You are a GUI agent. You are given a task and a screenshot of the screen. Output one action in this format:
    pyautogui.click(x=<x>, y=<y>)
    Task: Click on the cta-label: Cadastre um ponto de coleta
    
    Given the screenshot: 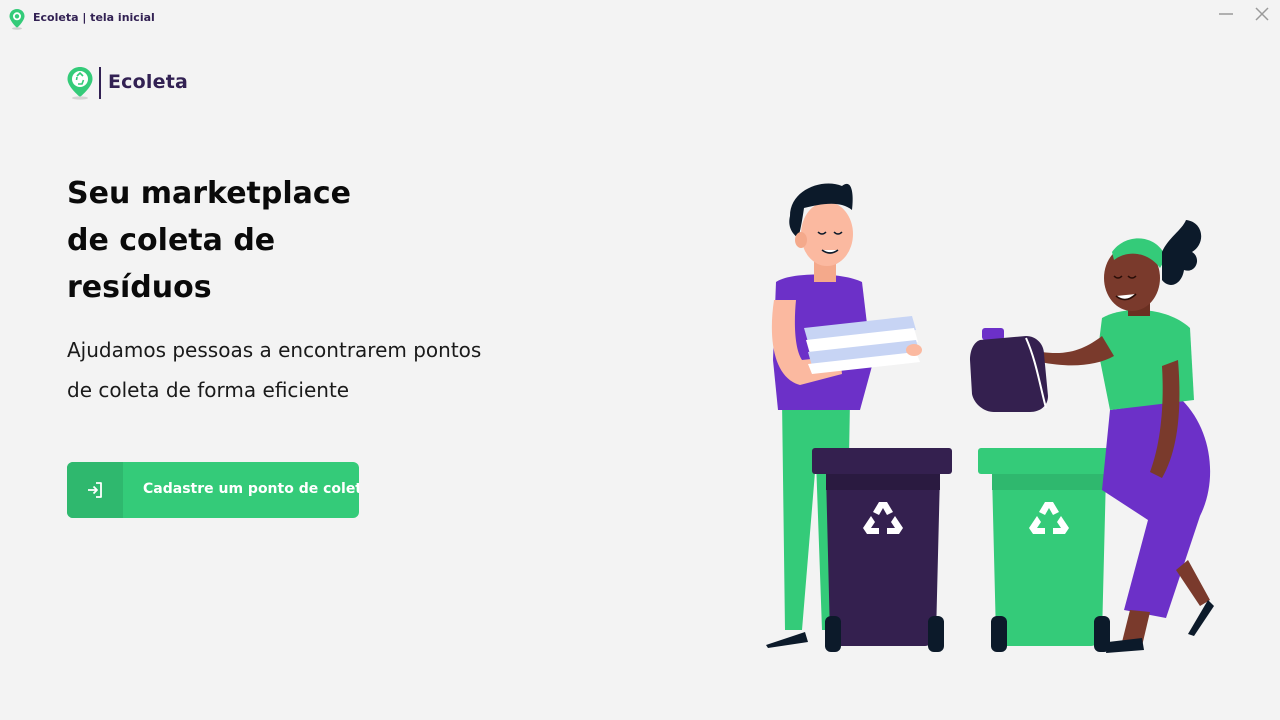 What is the action you would take?
    pyautogui.click(x=251, y=489)
    